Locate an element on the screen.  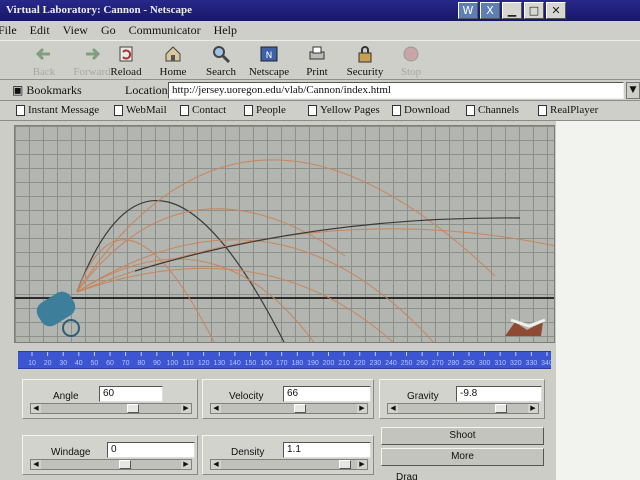
gravity-panel: Gravity -9.8 ◀ ▶ is located at coordinates (462, 399).